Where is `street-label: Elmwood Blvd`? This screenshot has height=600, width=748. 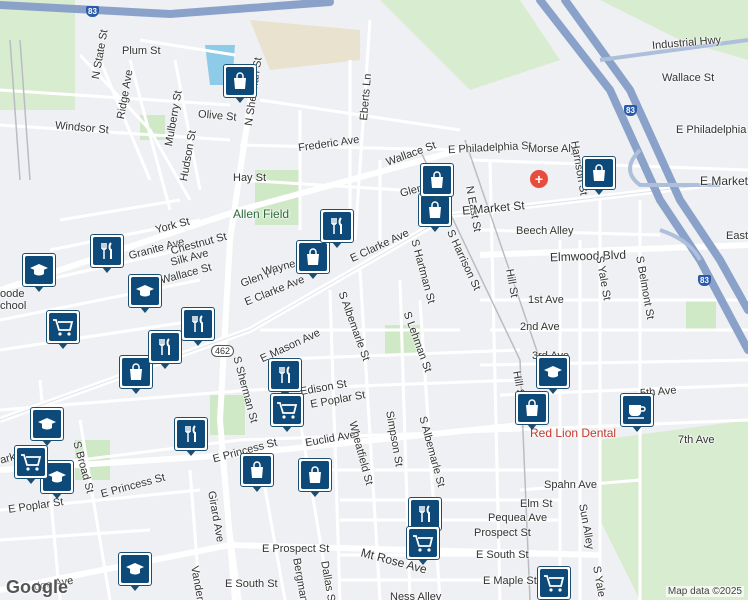
street-label: Elmwood Blvd is located at coordinates (588, 256).